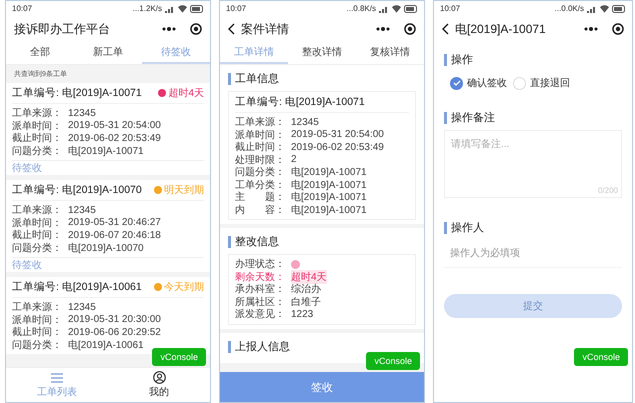  What do you see at coordinates (184, 287) in the screenshot?
I see `deadline-label: 今天到期` at bounding box center [184, 287].